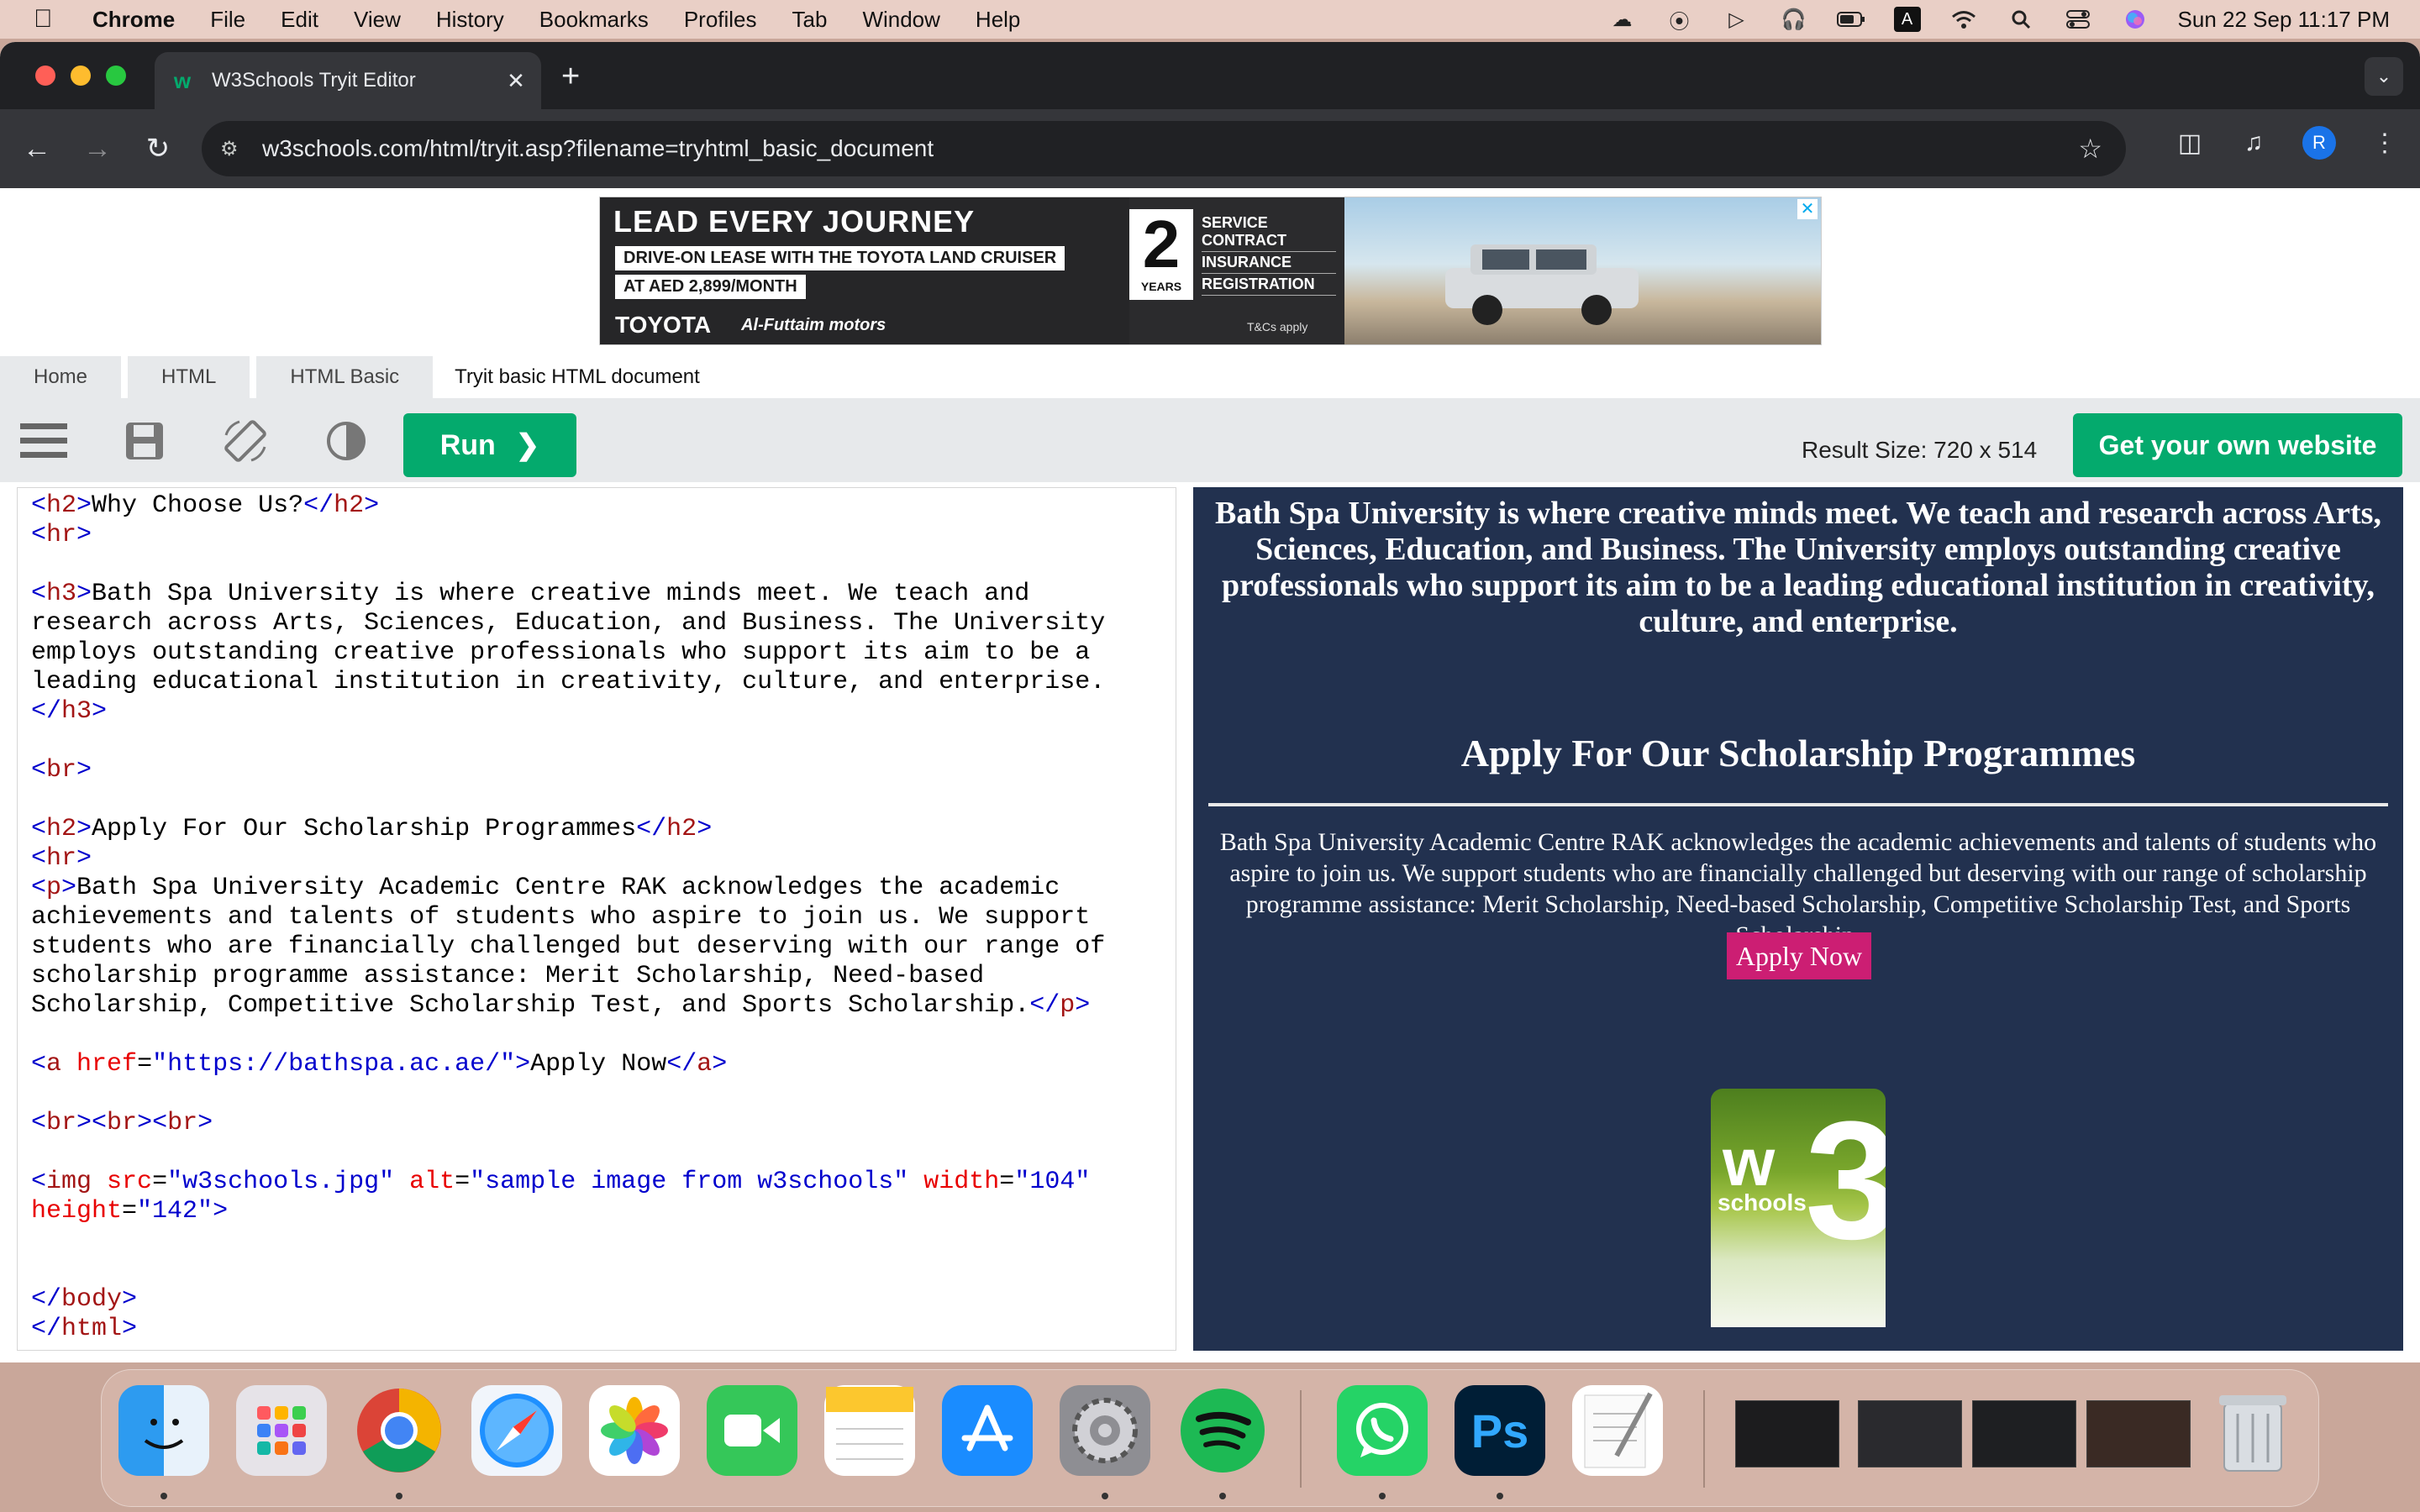  Describe the element at coordinates (516, 81) in the screenshot. I see `close-tab-icon: ✕` at that location.